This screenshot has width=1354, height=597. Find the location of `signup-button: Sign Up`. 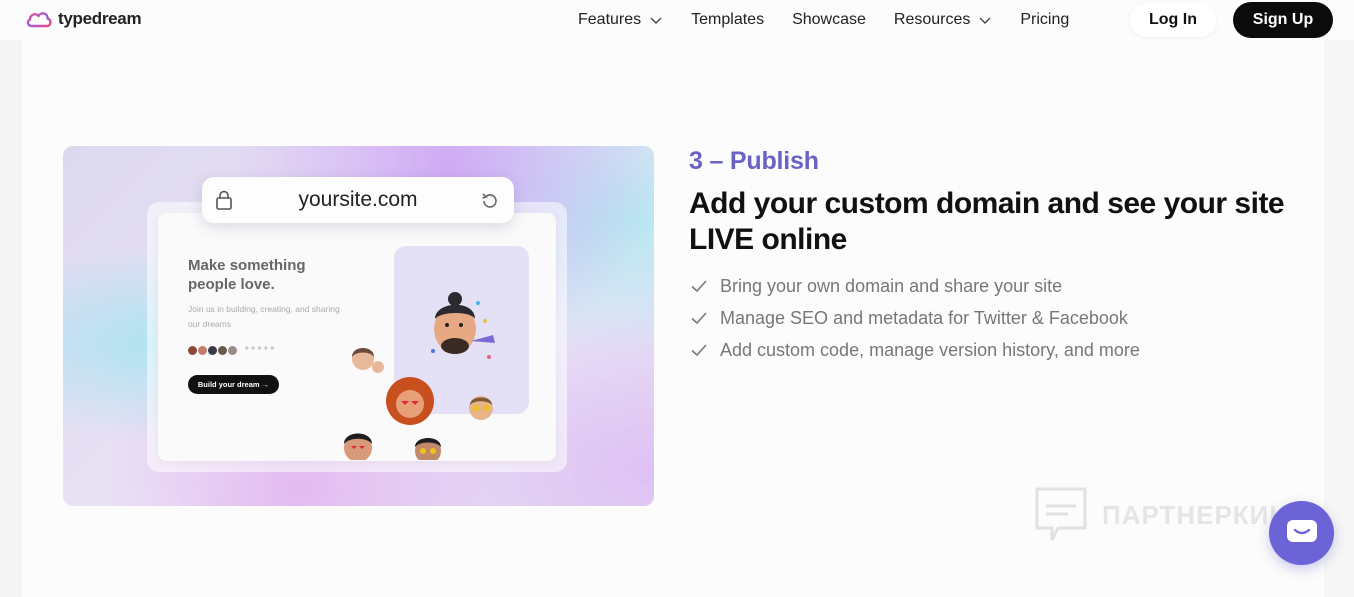

signup-button: Sign Up is located at coordinates (1283, 20).